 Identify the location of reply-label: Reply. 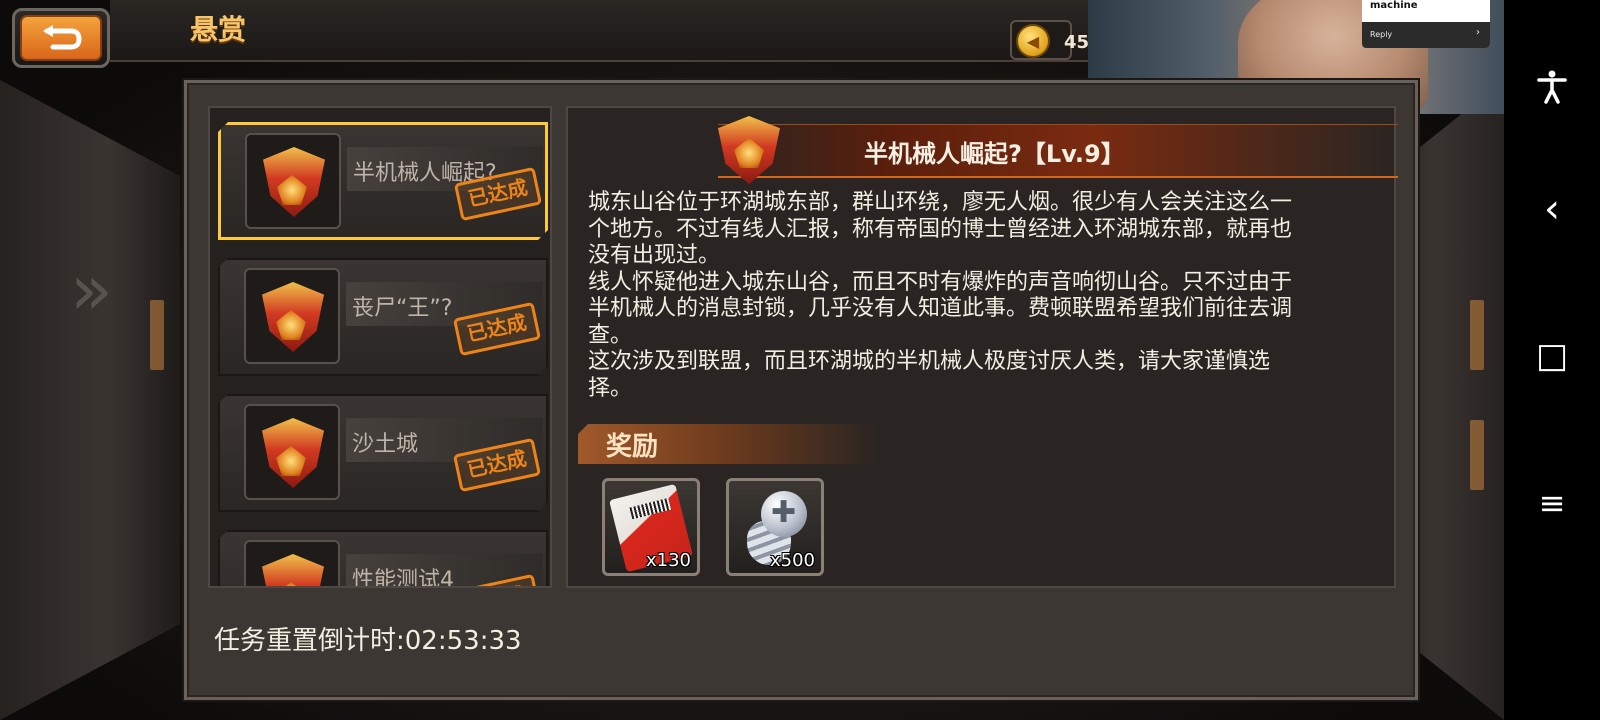
(1381, 34).